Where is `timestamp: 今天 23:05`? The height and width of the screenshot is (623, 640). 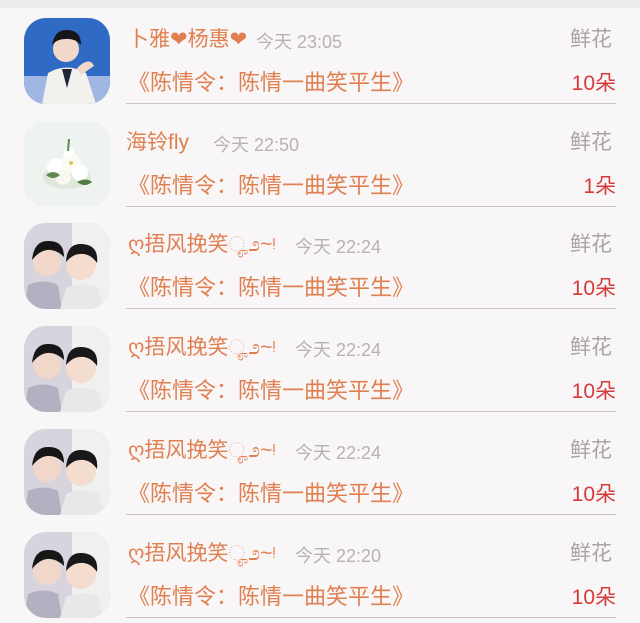
timestamp: 今天 23:05 is located at coordinates (299, 42).